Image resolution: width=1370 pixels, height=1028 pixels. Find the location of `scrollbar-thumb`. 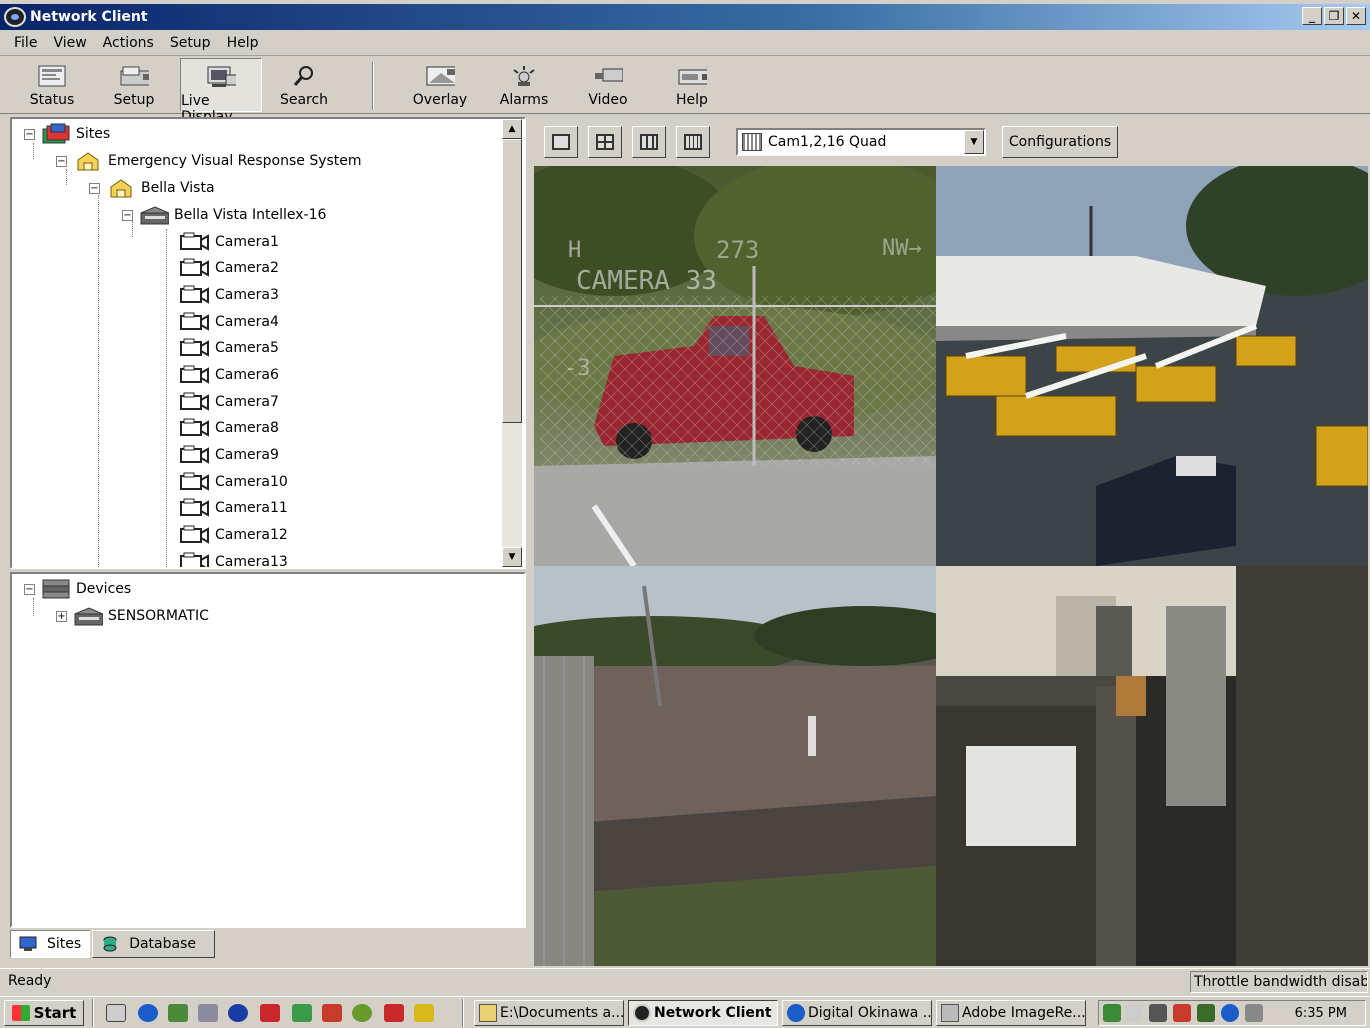

scrollbar-thumb is located at coordinates (512, 281).